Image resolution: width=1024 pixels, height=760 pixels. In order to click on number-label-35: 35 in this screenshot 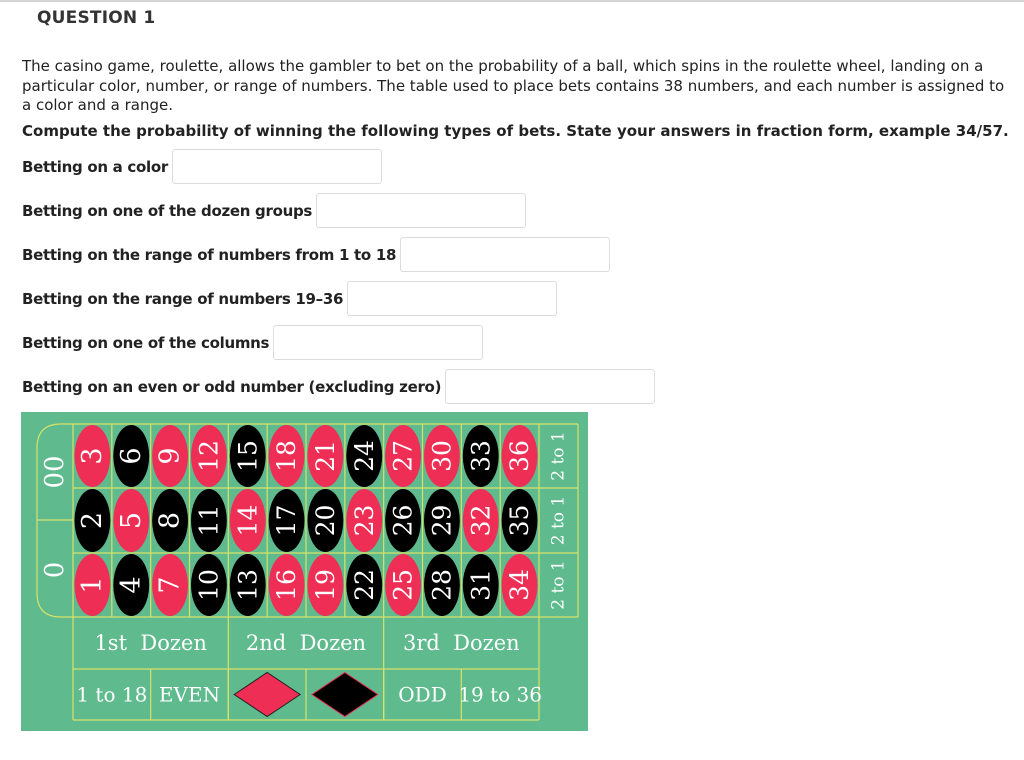, I will do `click(519, 521)`.